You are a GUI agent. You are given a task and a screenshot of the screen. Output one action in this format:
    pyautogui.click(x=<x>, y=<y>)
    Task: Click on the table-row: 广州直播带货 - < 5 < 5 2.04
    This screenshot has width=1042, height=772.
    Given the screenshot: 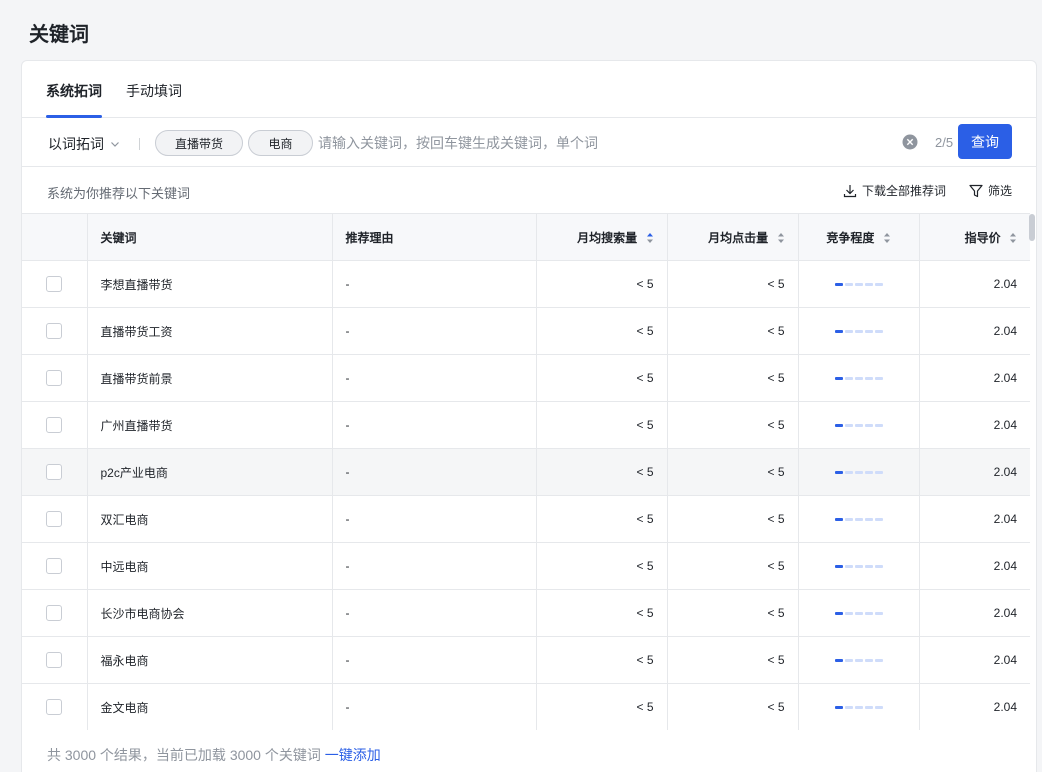 What is the action you would take?
    pyautogui.click(x=526, y=425)
    